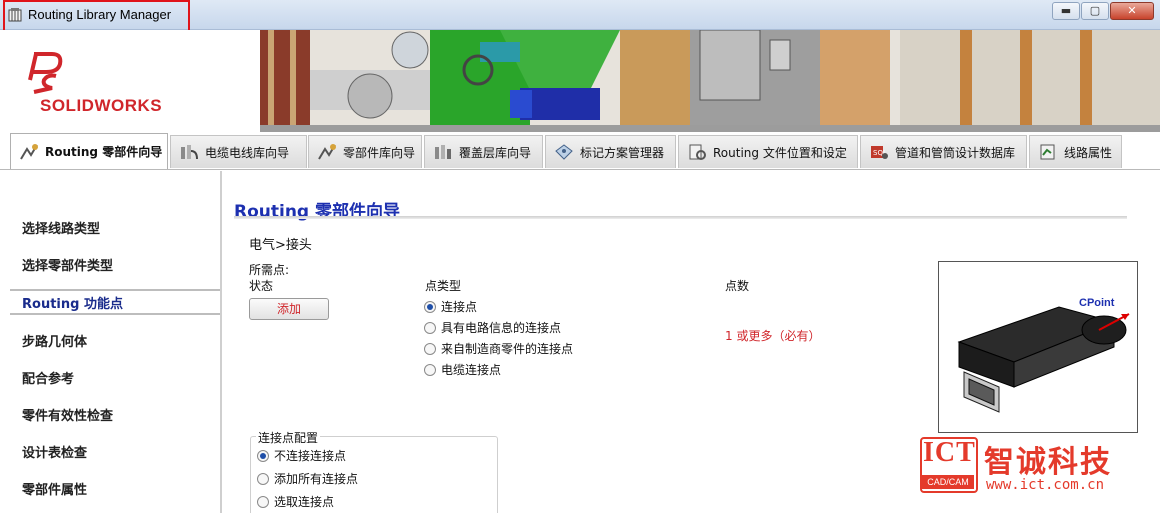 The height and width of the screenshot is (513, 1160). I want to click on close-button: ✕, so click(1132, 11).